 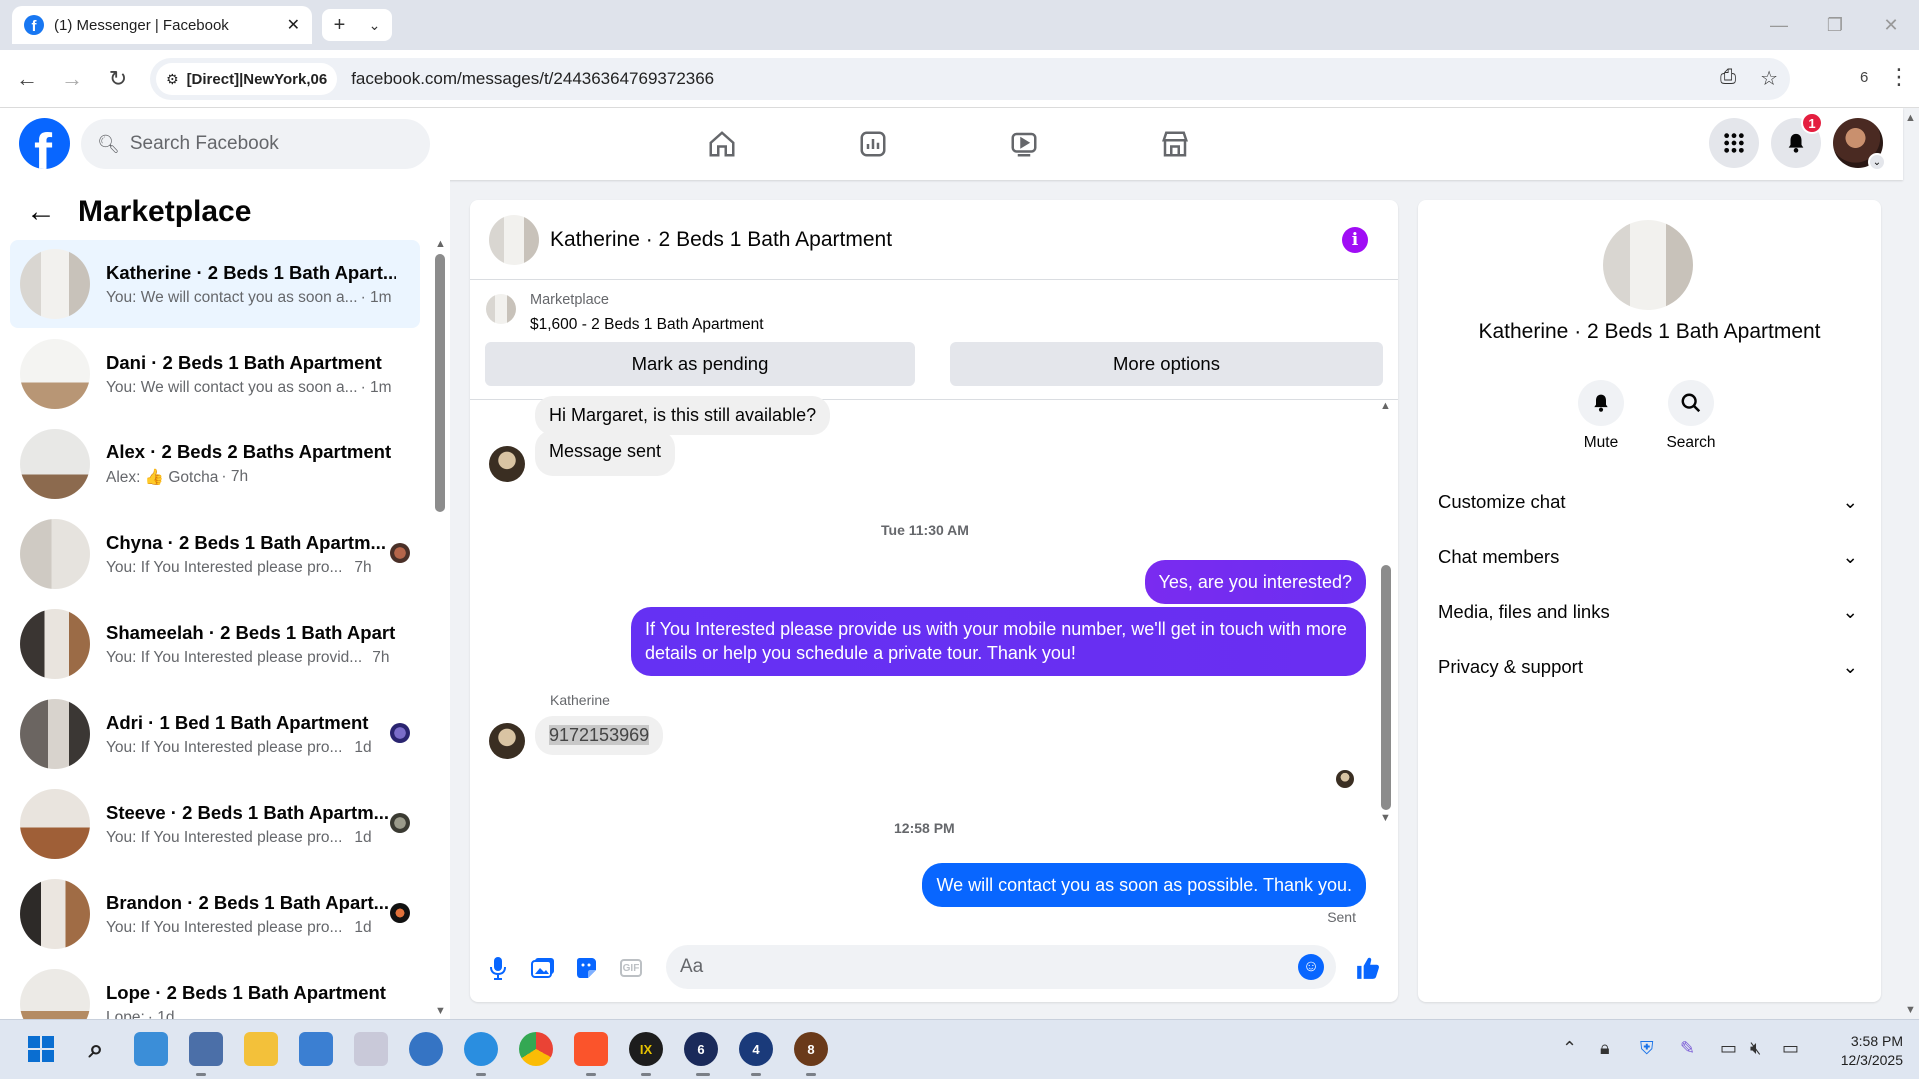 I want to click on browser-menu-icon: ⋮, so click(x=1899, y=77).